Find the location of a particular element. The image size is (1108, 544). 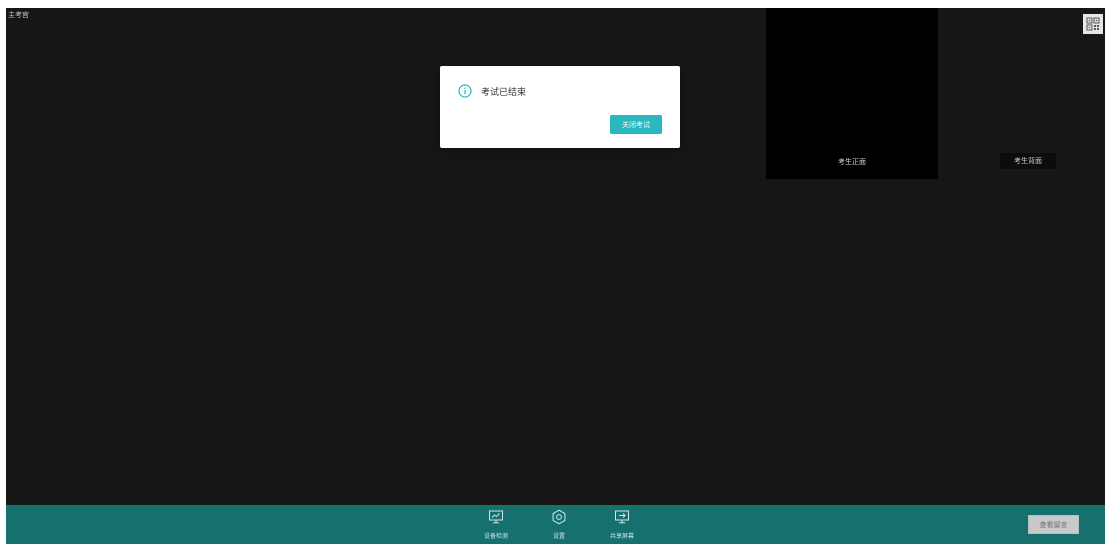

candidate-front-video: 考生正面 is located at coordinates (852, 93).